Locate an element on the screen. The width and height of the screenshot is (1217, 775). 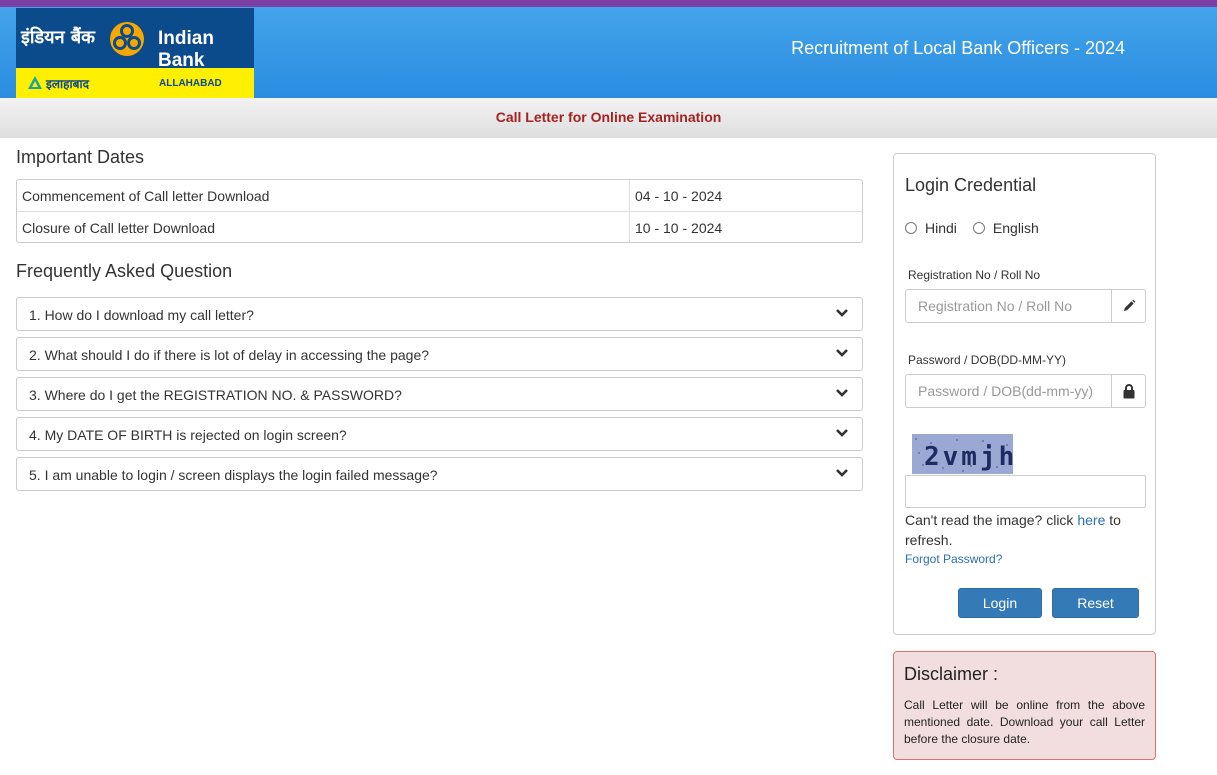
captcha-text: 2vmjh is located at coordinates (968, 457).